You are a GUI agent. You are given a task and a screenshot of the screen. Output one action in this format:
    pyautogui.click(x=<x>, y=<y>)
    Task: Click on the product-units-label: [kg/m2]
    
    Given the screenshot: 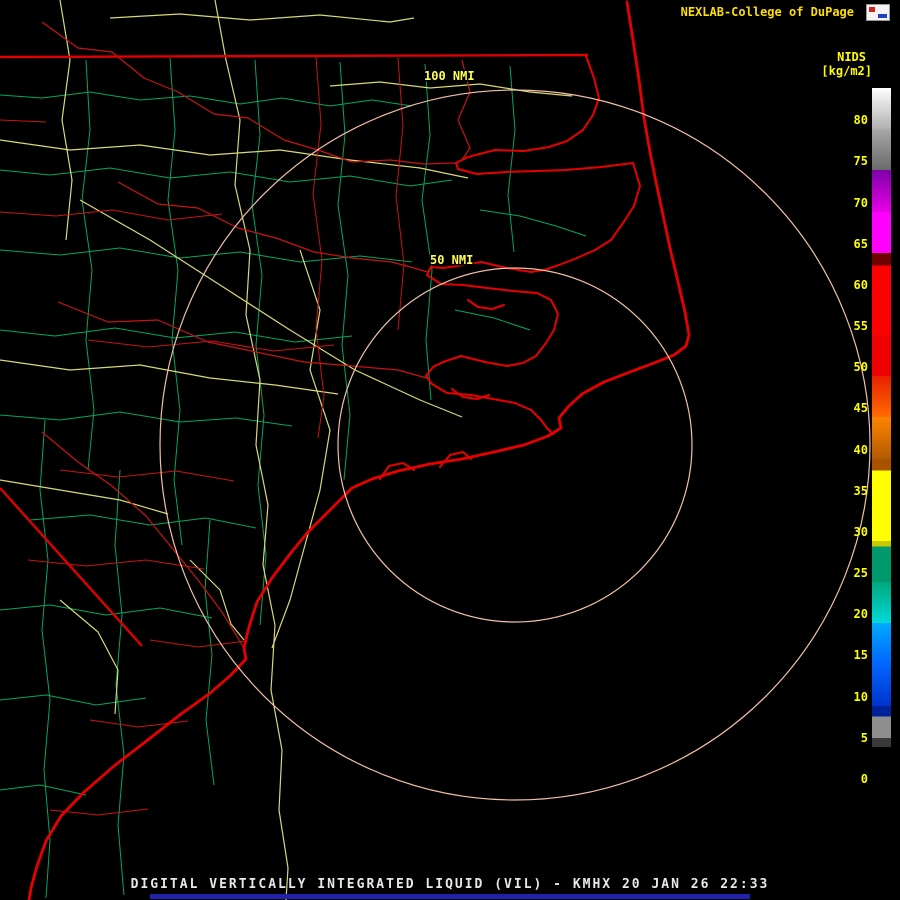 What is the action you would take?
    pyautogui.click(x=846, y=71)
    